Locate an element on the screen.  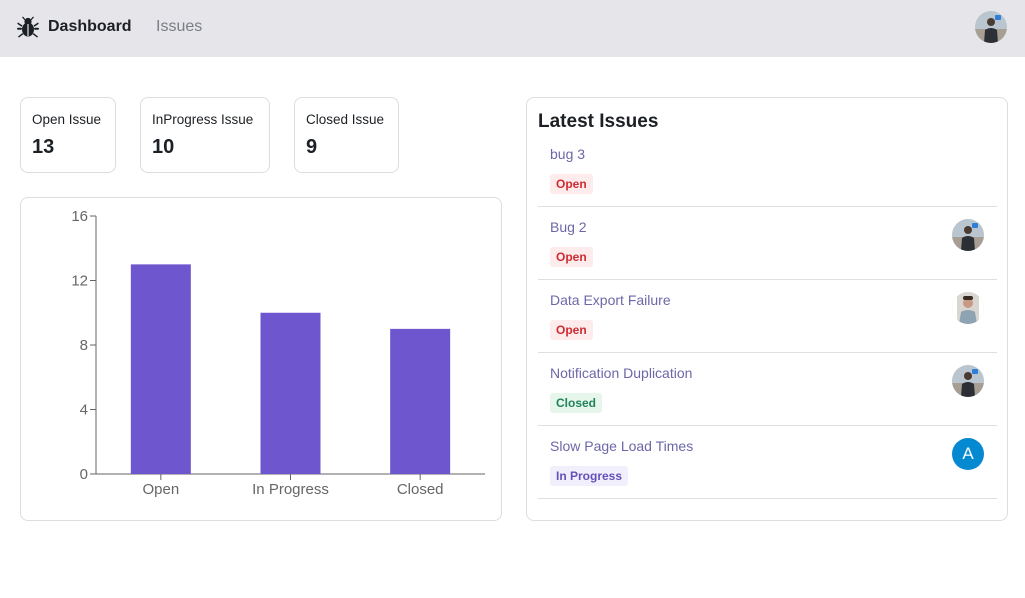
assignee-avatar: A is located at coordinates (968, 454).